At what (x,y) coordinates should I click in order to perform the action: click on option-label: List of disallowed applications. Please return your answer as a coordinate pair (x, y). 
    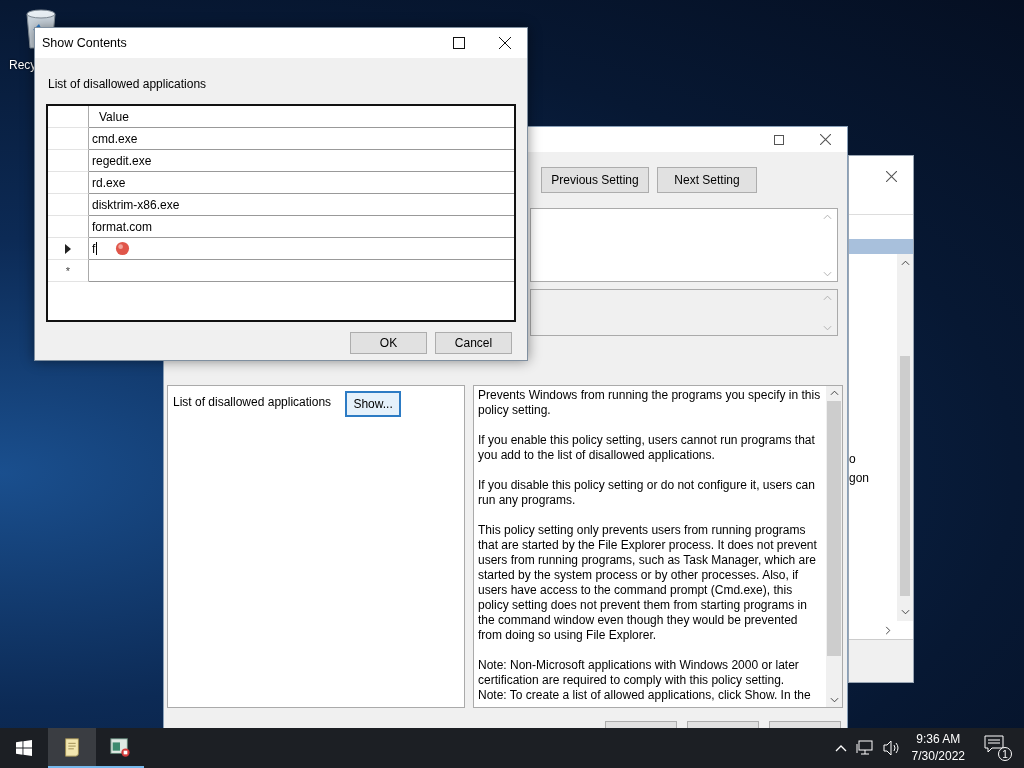
    Looking at the image, I should click on (252, 402).